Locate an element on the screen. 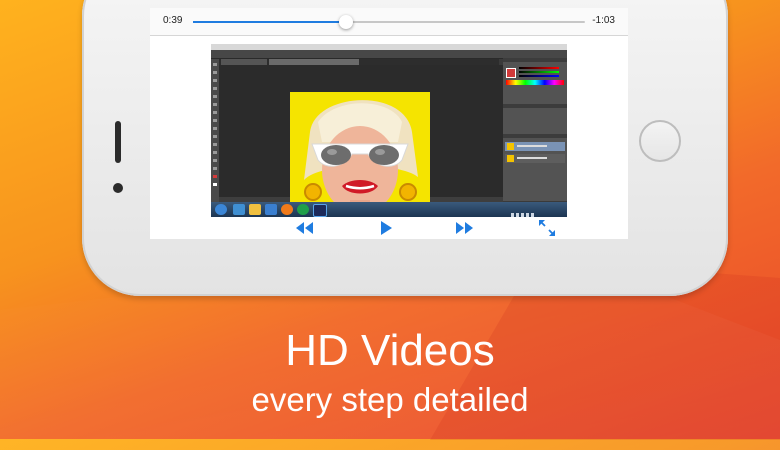 This screenshot has width=780, height=450. portrait-drawing is located at coordinates (360, 154).